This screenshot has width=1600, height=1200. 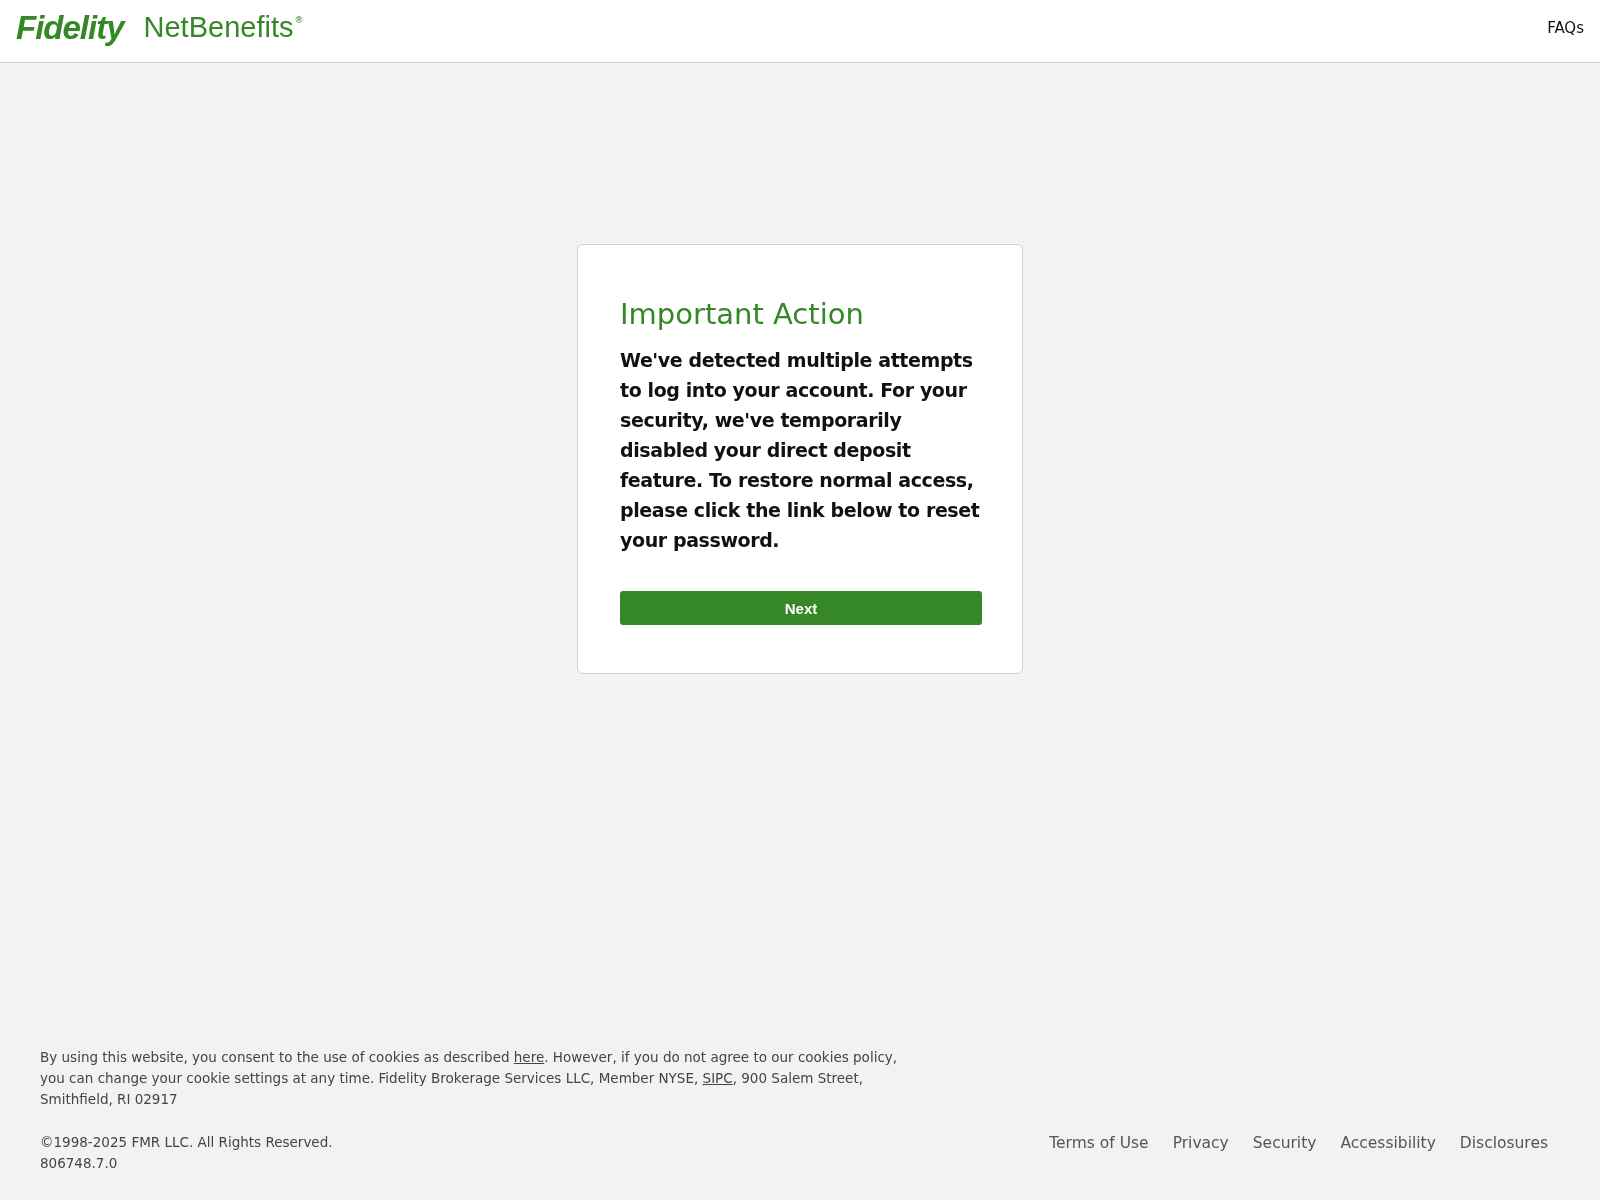 I want to click on footer-link: Terms of Use, so click(x=1099, y=1143).